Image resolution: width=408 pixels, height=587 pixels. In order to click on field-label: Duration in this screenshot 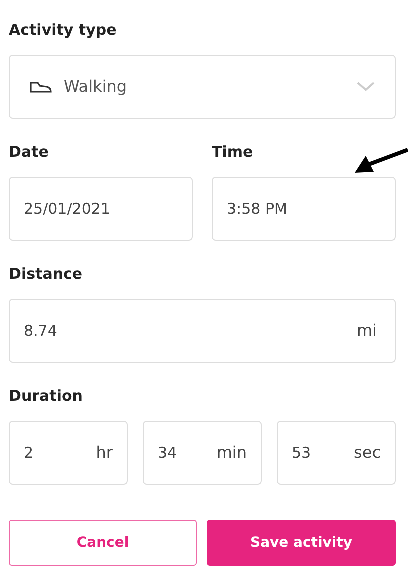, I will do `click(46, 396)`.